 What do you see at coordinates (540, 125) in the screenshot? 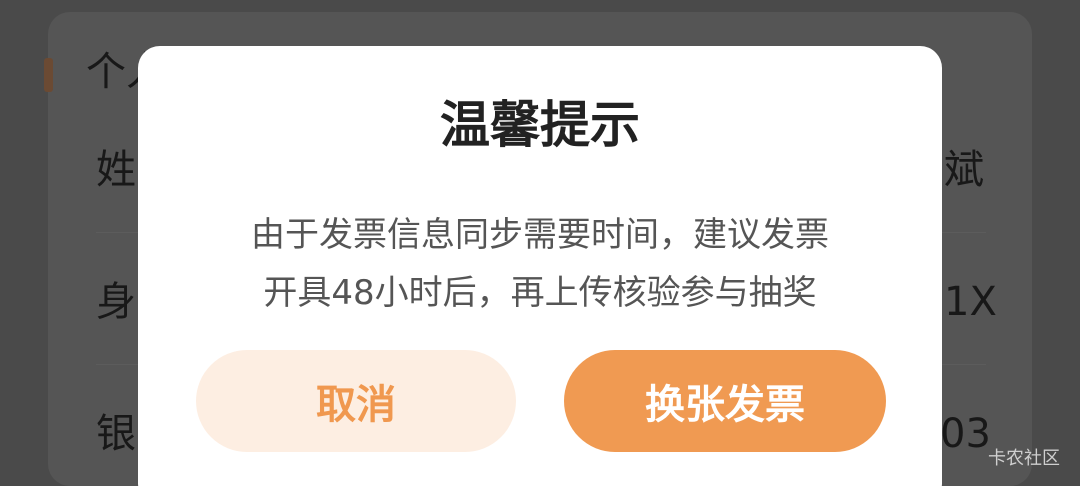
I see `dialog-title: 温馨提示` at bounding box center [540, 125].